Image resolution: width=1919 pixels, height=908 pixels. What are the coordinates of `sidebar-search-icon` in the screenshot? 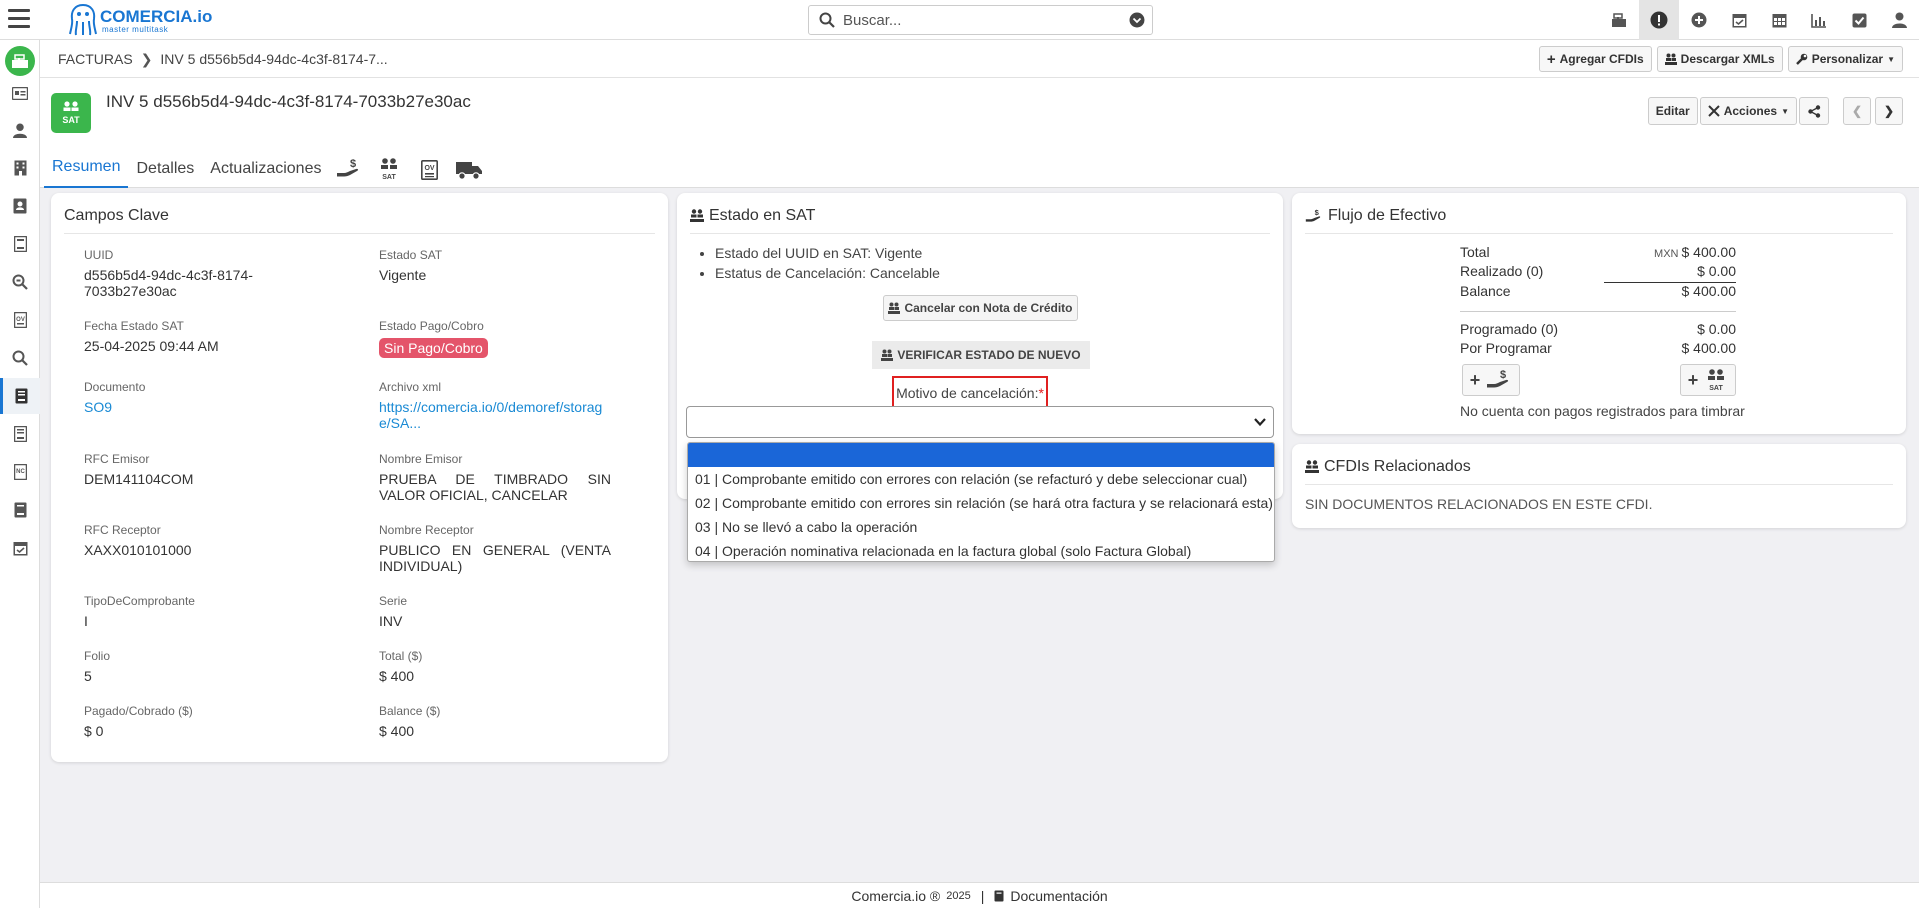 It's located at (20, 358).